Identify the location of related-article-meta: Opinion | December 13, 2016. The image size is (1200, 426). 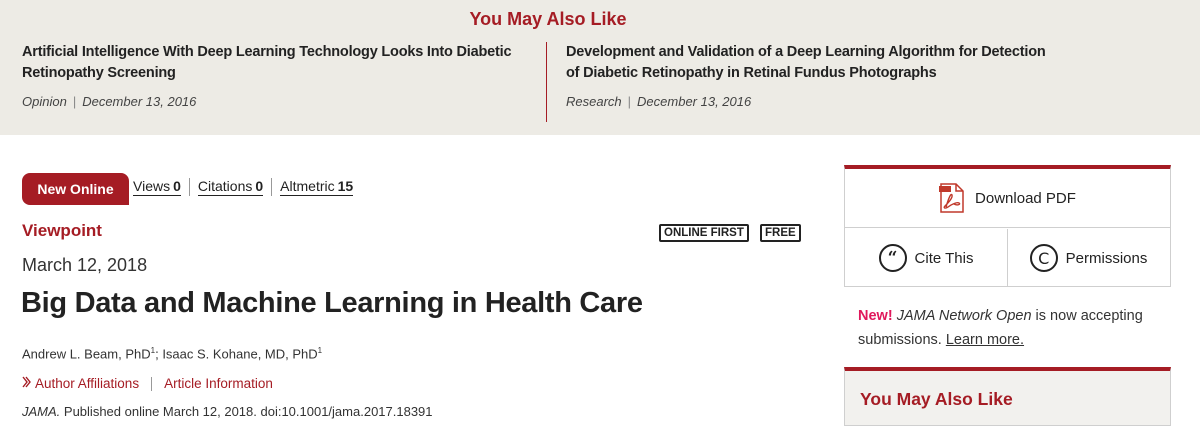
(277, 101).